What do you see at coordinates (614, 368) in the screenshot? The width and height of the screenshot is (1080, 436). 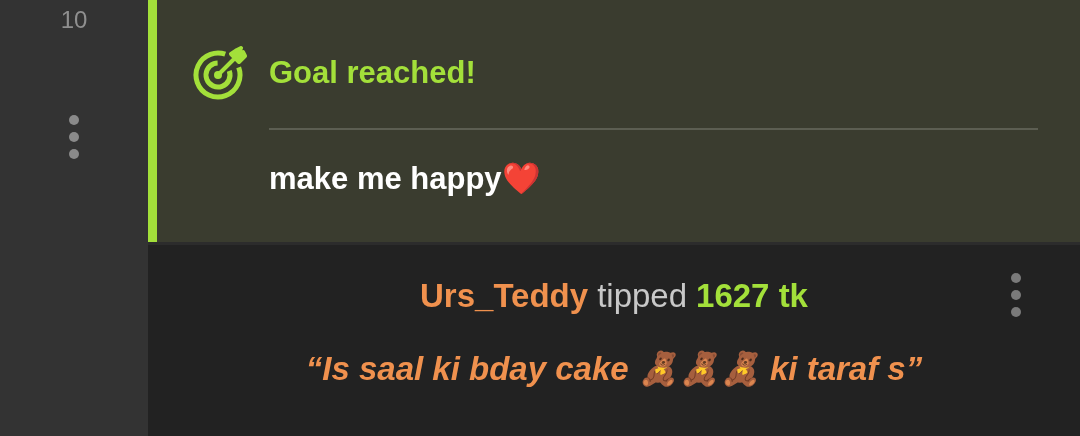 I see `tip-message: “Is saal ki bday cake 🧸🧸🧸 ki taraf s”` at bounding box center [614, 368].